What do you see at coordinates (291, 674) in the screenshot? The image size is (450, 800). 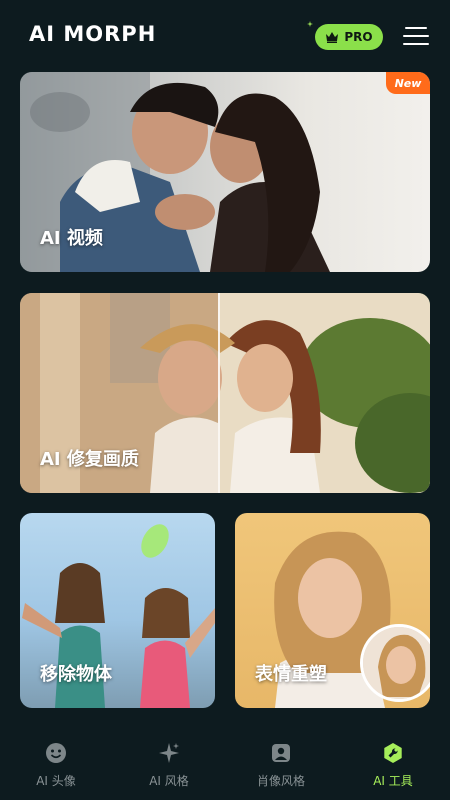 I see `expression-reshape-label: 表情重塑` at bounding box center [291, 674].